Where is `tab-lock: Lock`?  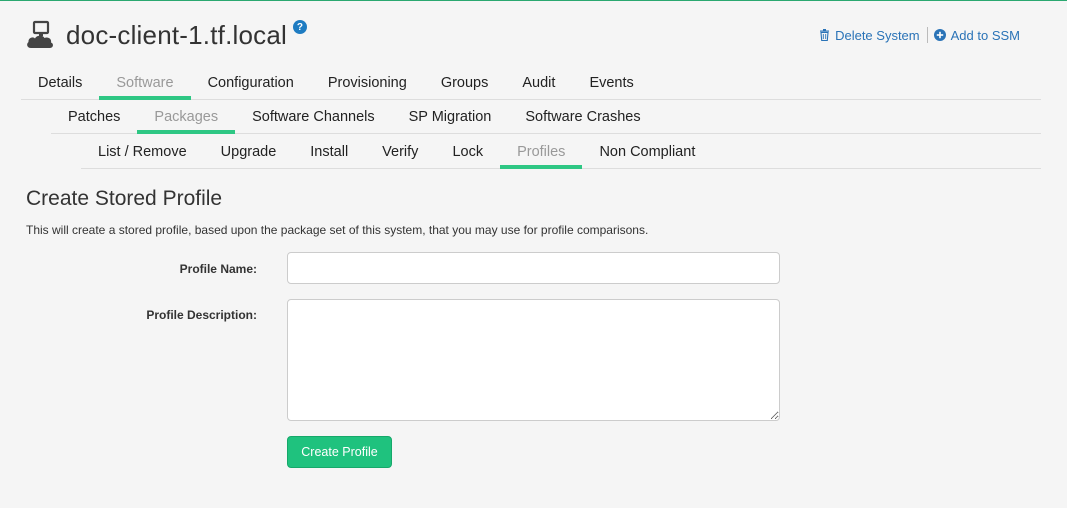 tab-lock: Lock is located at coordinates (467, 152).